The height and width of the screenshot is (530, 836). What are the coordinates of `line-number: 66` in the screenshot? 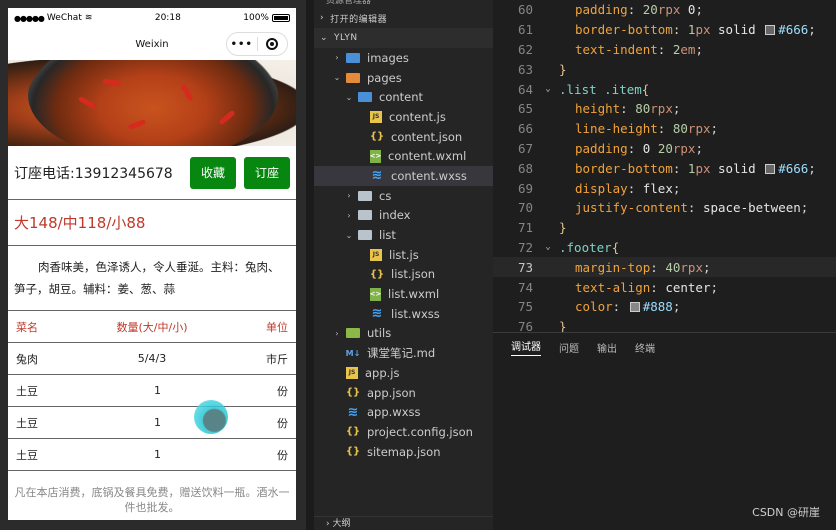 It's located at (525, 129).